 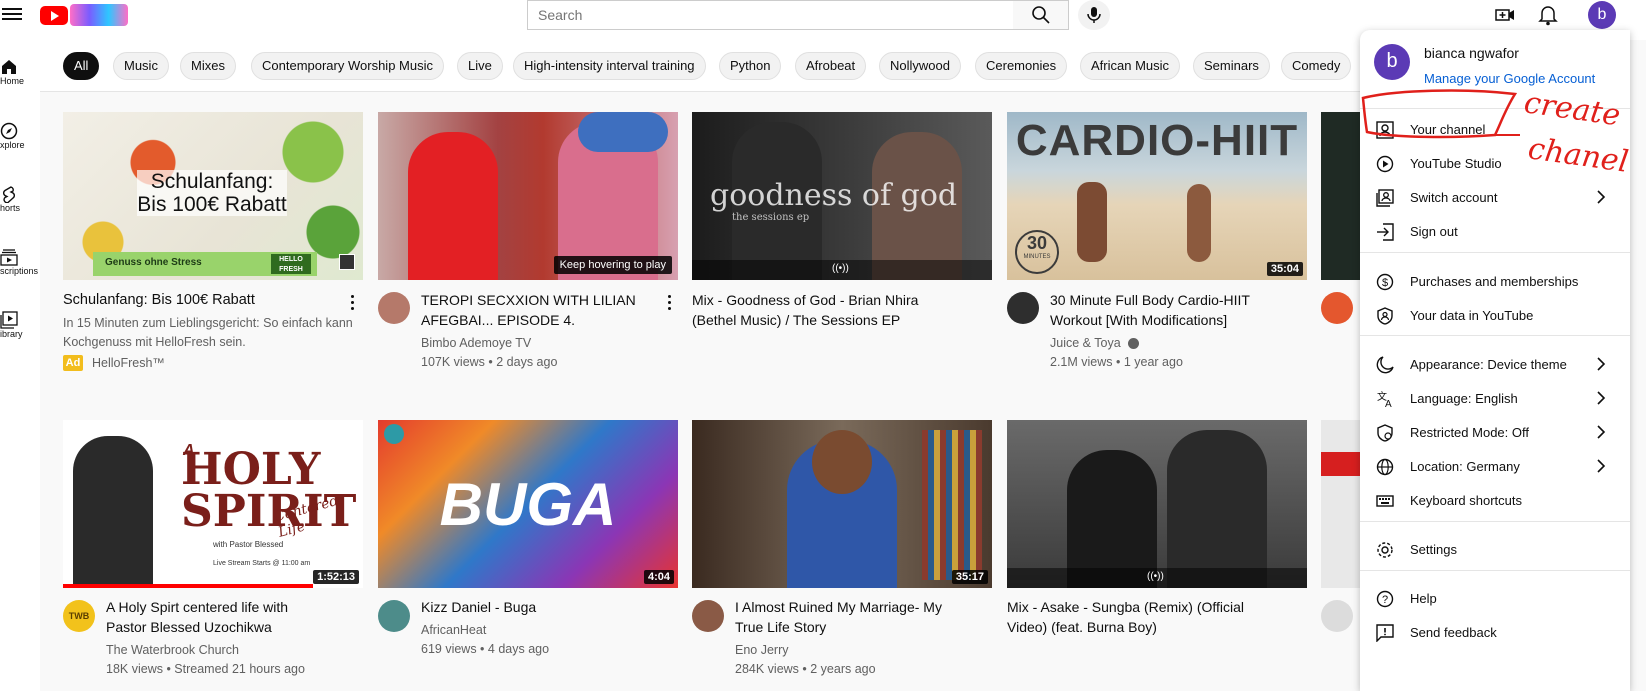 I want to click on menu-item-purchases: $ Purchases and memberships, so click(x=1495, y=282).